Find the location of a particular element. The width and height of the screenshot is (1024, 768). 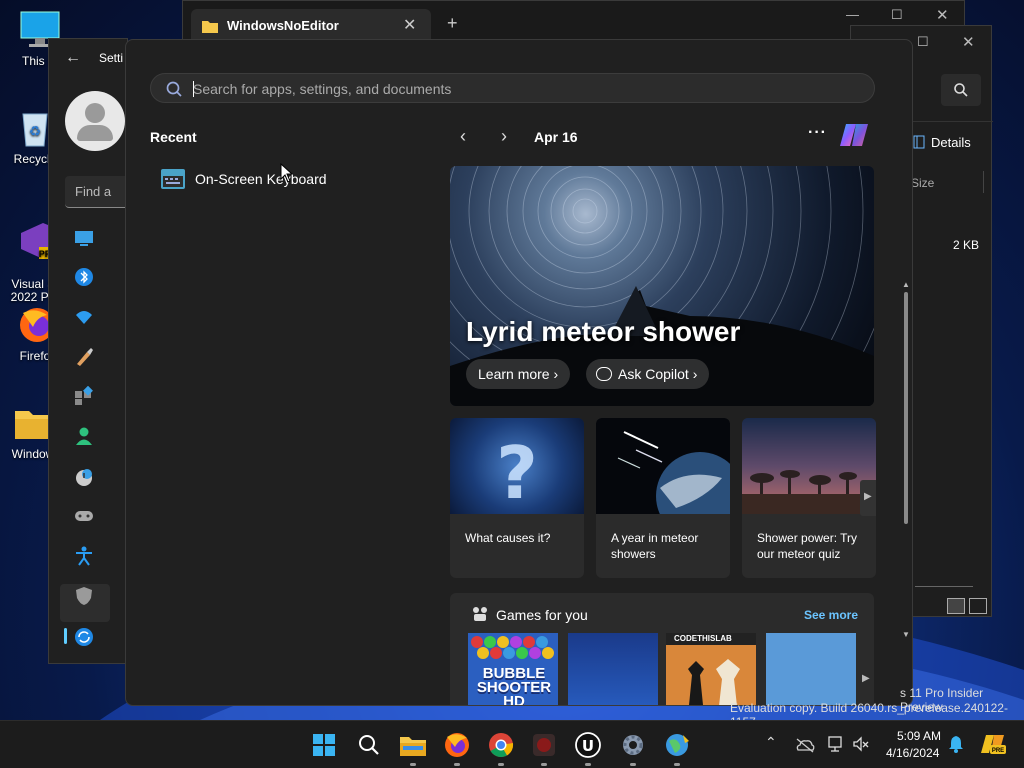

settings-icon is located at coordinates (633, 745).